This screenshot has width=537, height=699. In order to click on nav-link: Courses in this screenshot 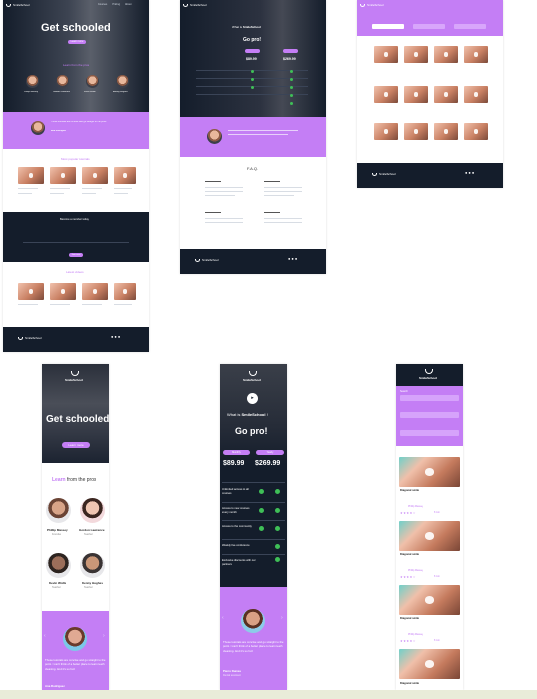, I will do `click(102, 4)`.